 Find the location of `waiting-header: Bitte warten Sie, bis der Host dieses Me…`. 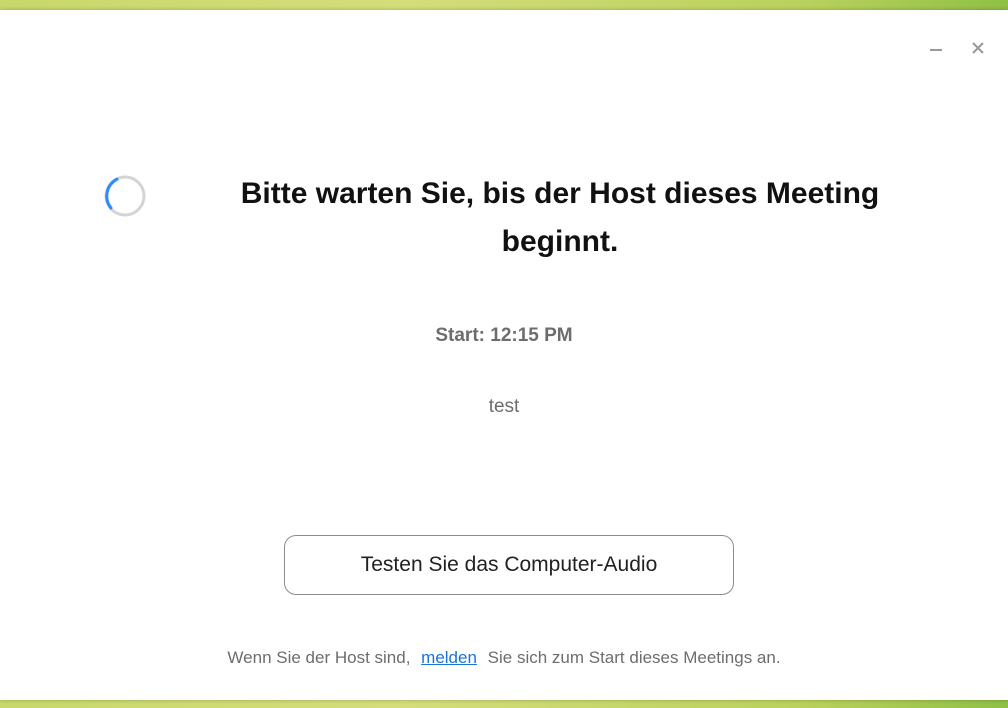

waiting-header: Bitte warten Sie, bis der Host dieses Me… is located at coordinates (504, 218).